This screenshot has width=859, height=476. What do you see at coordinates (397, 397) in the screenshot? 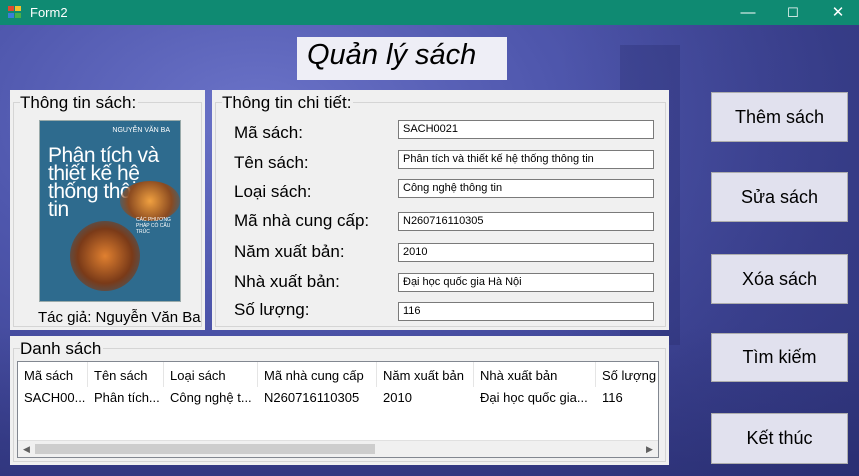
I see `cell-publish-year: 2010` at bounding box center [397, 397].